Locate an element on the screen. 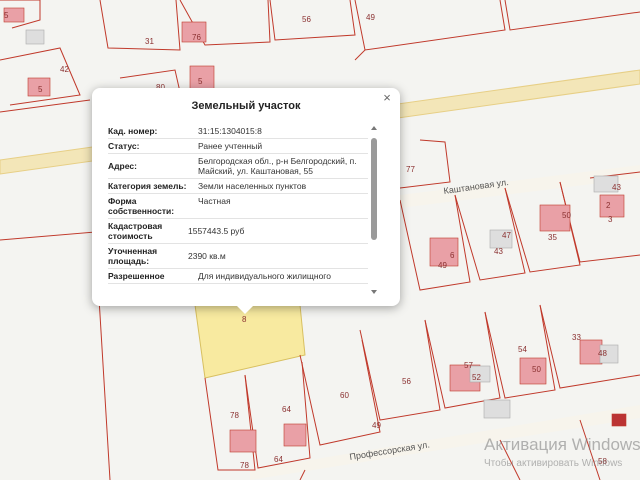 Image resolution: width=640 pixels, height=480 pixels. info-row-cadastral-value: Кадастровая стоимость 1557443.5 руб is located at coordinates (238, 231).